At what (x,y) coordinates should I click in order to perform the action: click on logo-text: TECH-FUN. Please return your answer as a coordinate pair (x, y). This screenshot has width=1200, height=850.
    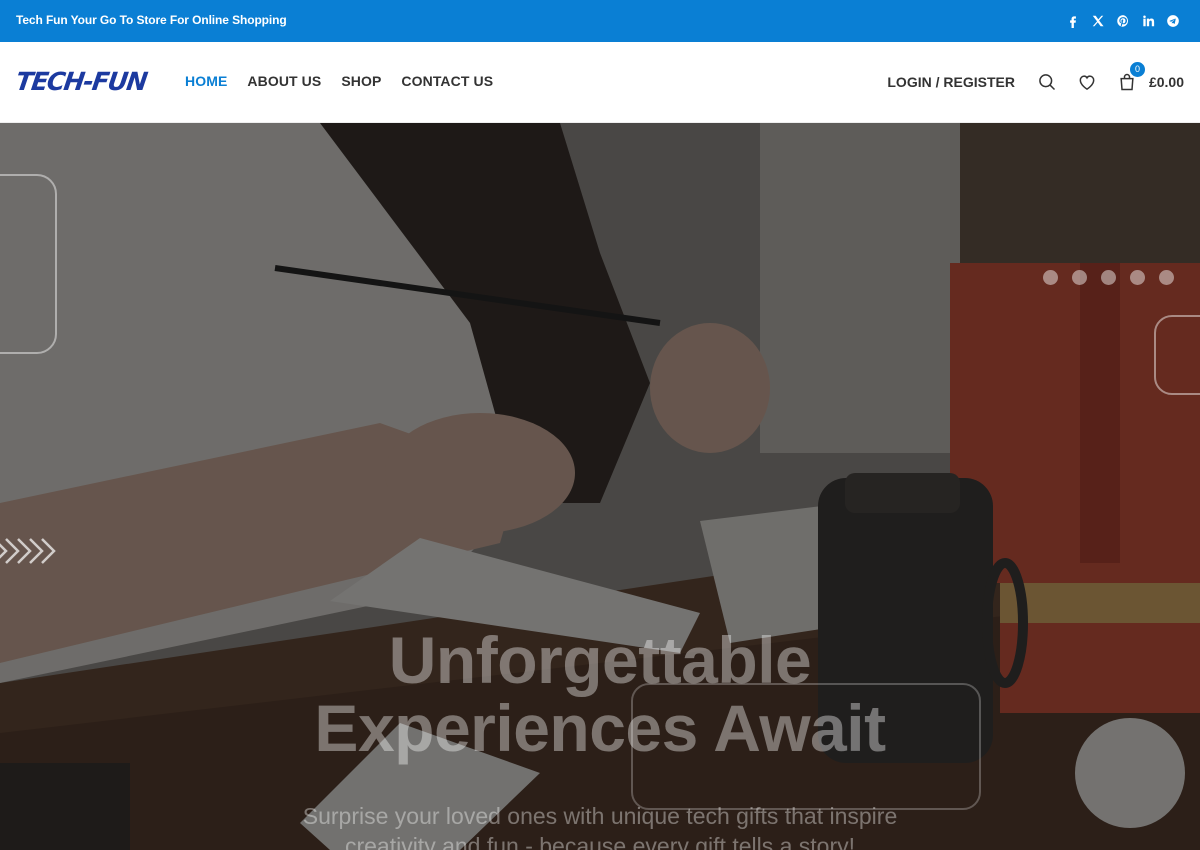
    Looking at the image, I should click on (81, 81).